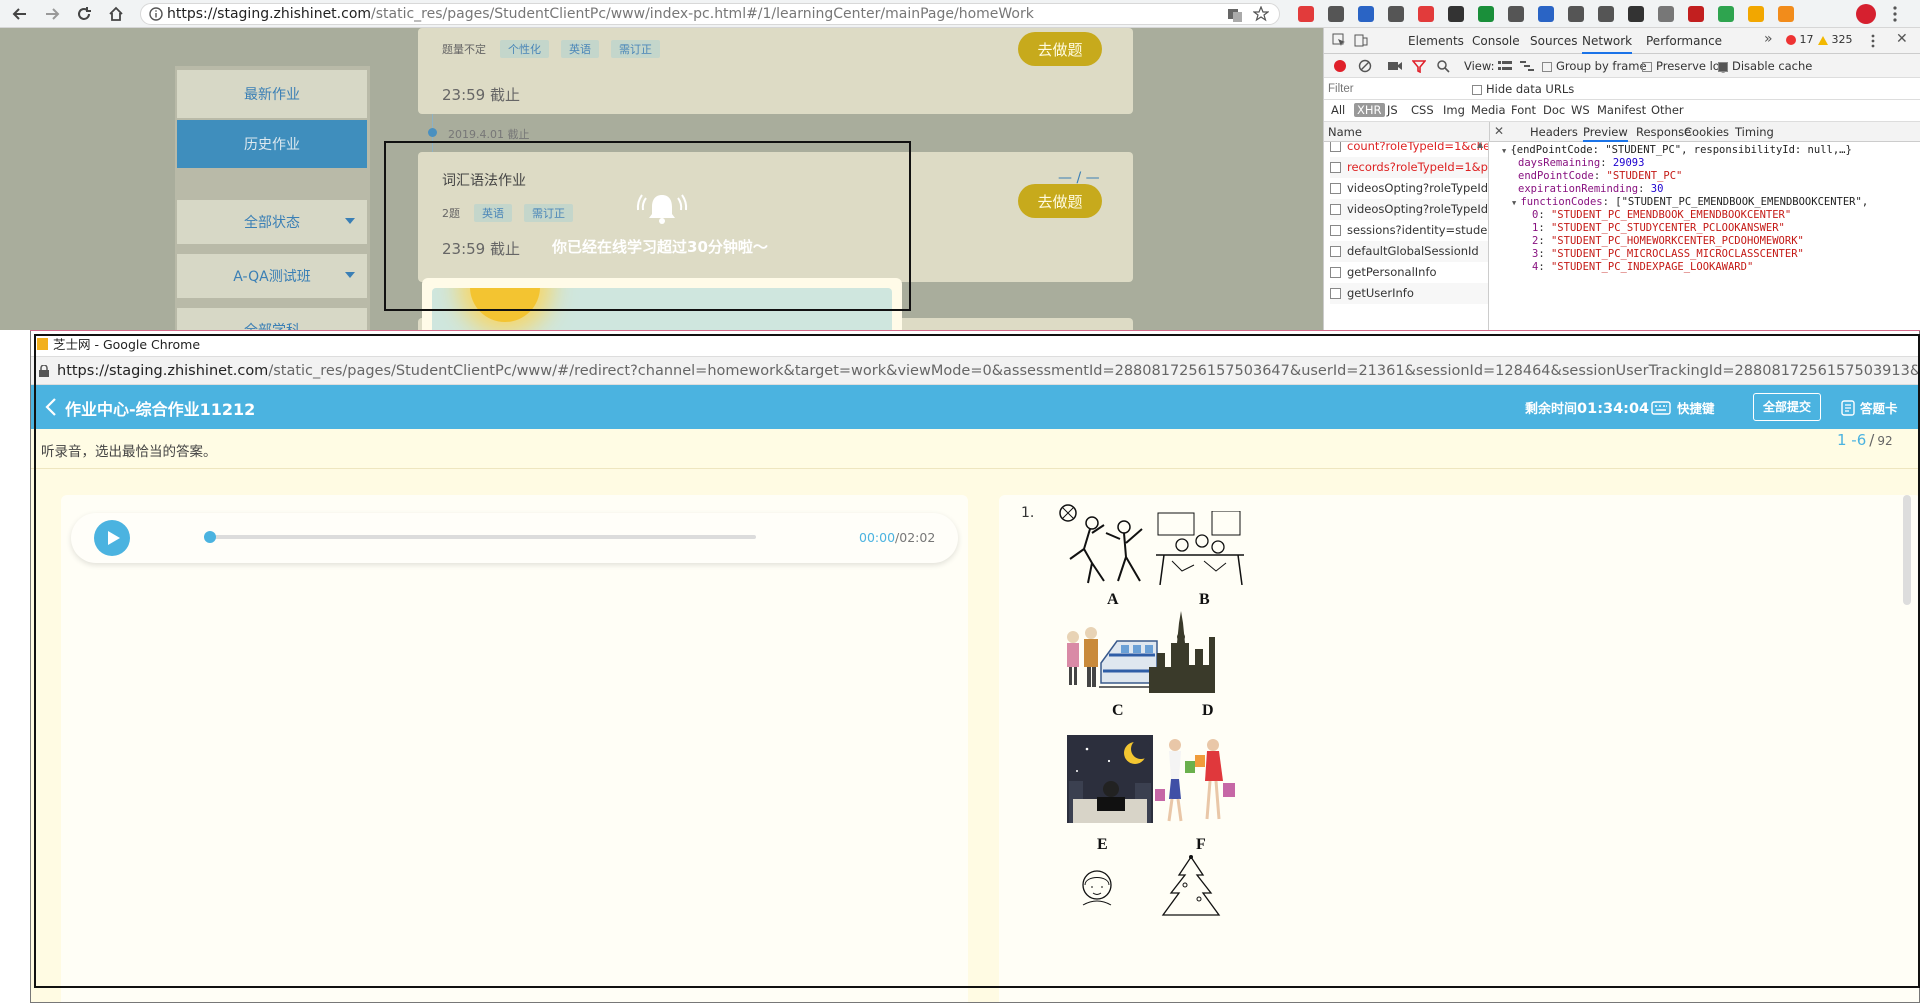  Describe the element at coordinates (269, 14) in the screenshot. I see `url-base: https://staging.zhishinet.com` at that location.